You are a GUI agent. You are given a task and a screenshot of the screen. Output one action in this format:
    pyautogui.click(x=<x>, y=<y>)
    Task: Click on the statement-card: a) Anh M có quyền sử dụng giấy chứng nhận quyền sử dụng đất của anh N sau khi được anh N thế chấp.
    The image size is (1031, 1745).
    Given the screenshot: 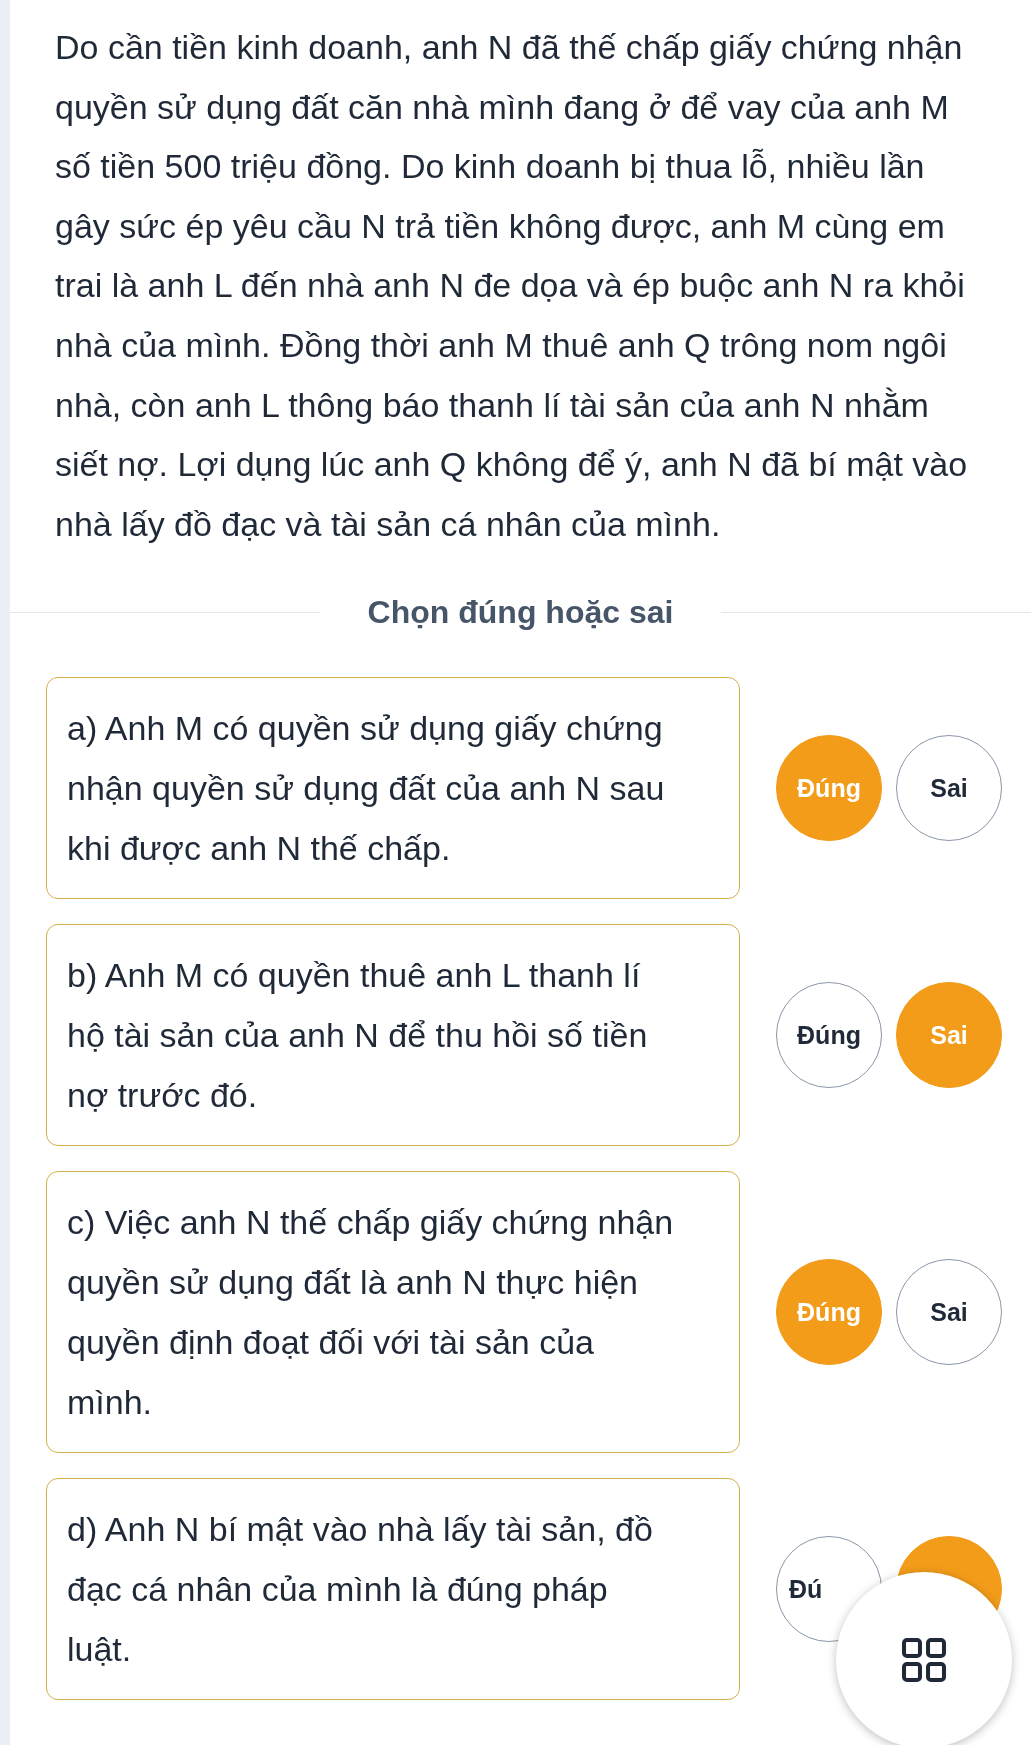 What is the action you would take?
    pyautogui.click(x=393, y=788)
    